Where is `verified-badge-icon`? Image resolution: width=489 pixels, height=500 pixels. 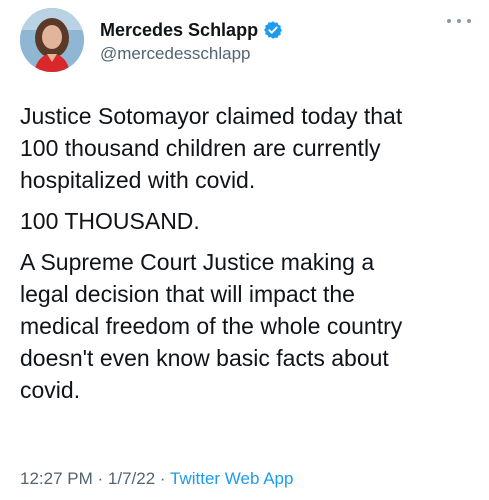 verified-badge-icon is located at coordinates (273, 30).